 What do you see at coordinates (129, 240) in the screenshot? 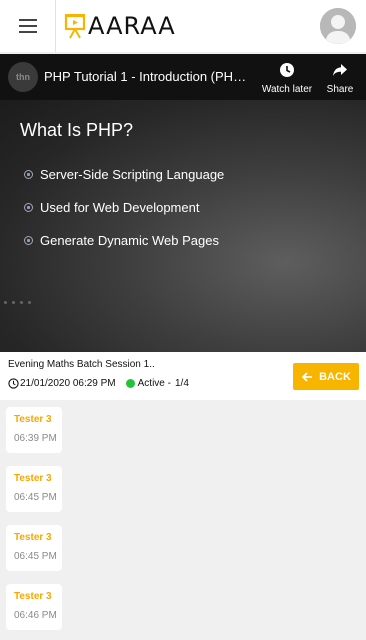
I see `slide-bullet-text: Generate Dynamic Web Pages` at bounding box center [129, 240].